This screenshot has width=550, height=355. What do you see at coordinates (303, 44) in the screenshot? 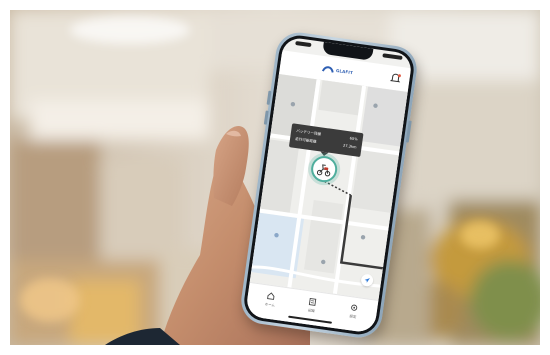
I see `status-time` at bounding box center [303, 44].